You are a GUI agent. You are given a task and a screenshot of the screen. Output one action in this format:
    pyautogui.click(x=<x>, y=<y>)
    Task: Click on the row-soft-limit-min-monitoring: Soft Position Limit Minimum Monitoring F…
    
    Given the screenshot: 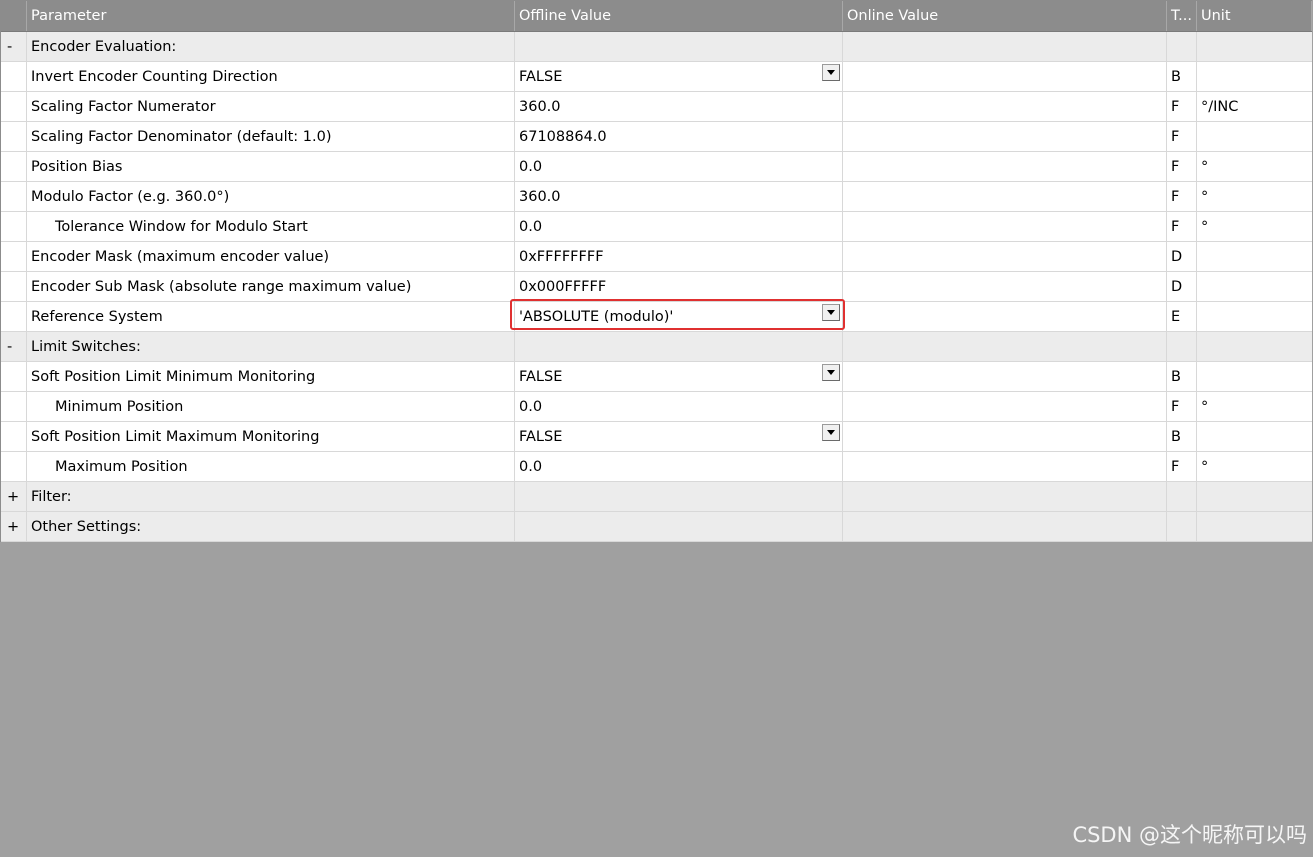 What is the action you would take?
    pyautogui.click(x=656, y=377)
    